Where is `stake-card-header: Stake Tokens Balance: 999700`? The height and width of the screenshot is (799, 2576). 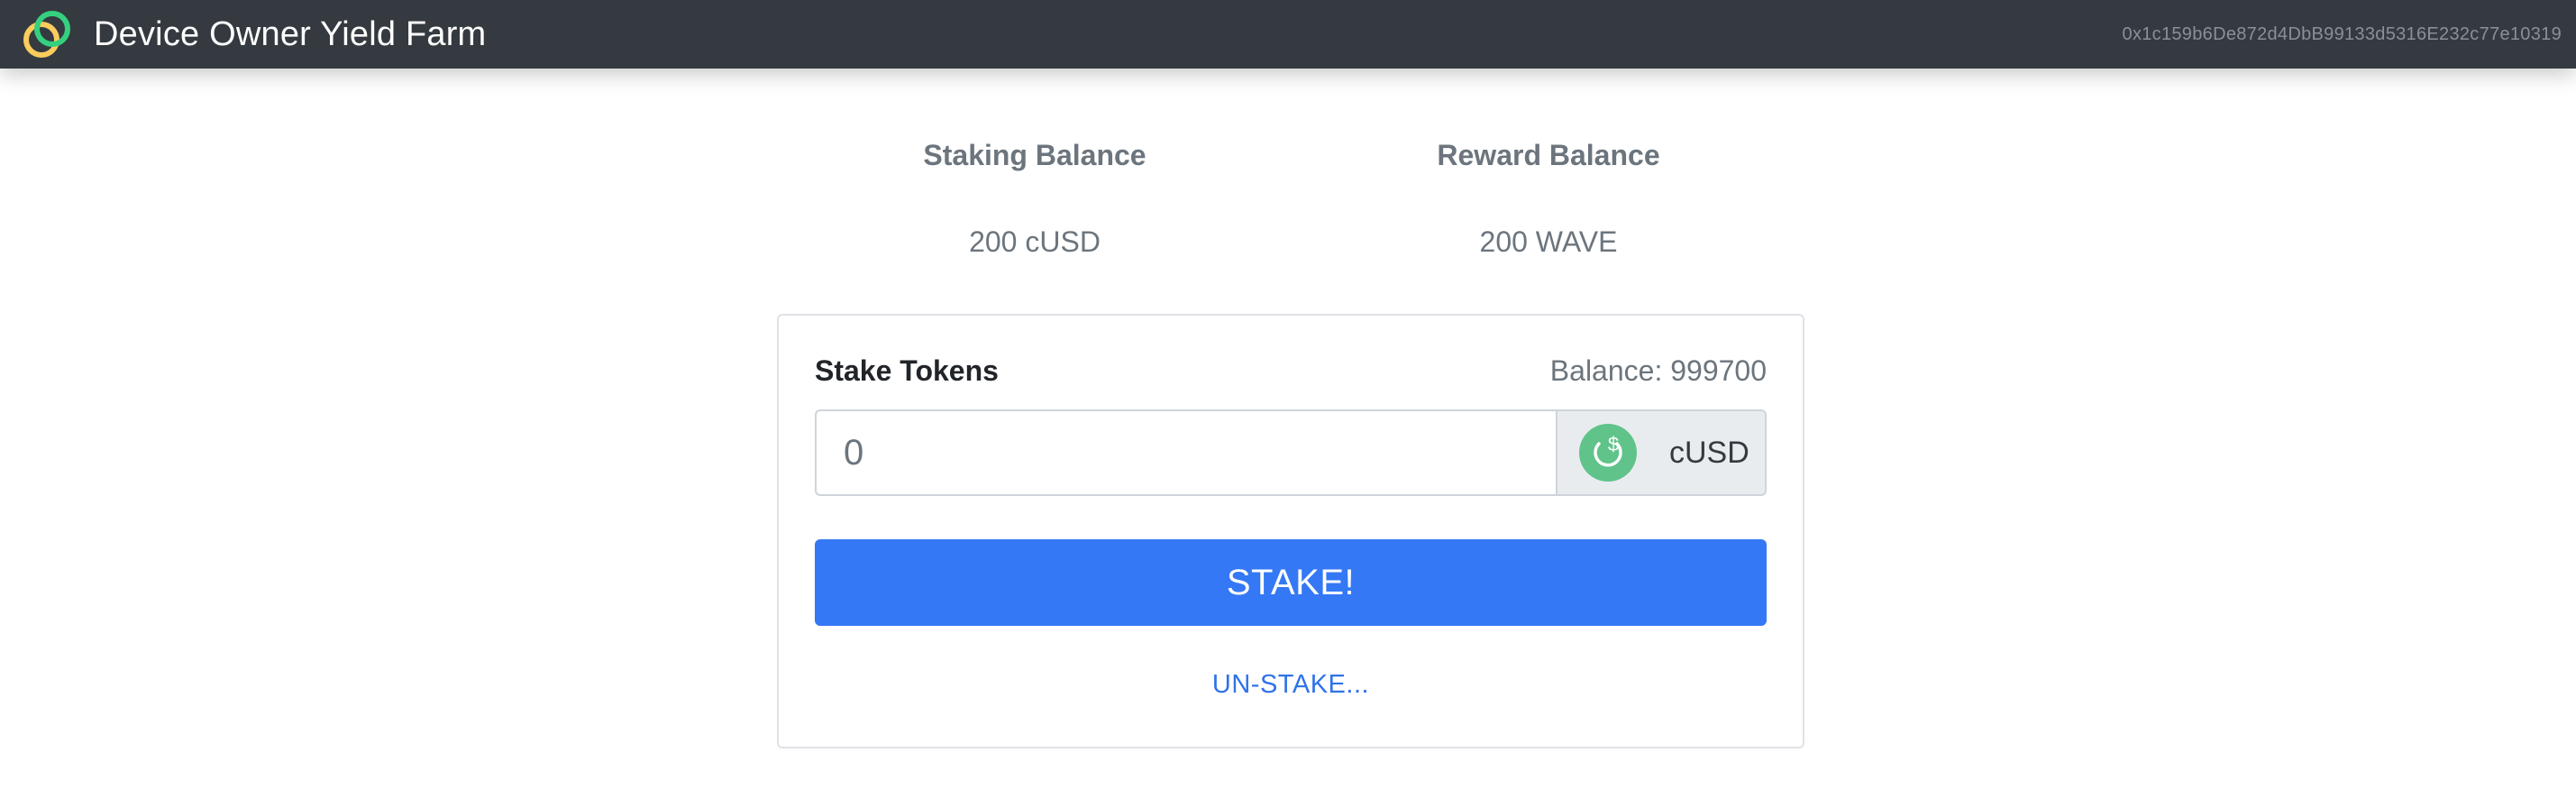
stake-card-header: Stake Tokens Balance: 999700 is located at coordinates (1291, 371).